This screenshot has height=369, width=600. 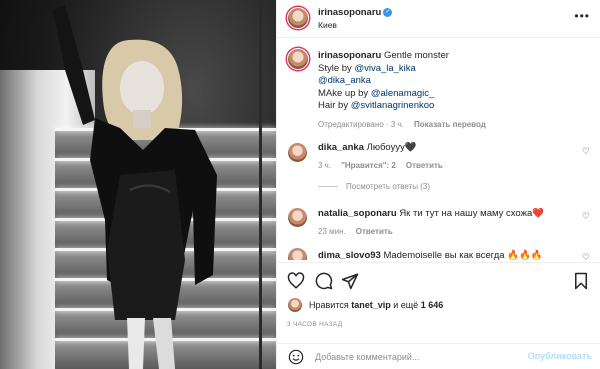 What do you see at coordinates (393, 105) in the screenshot?
I see `mention-link: @svitlanagrinenkoo` at bounding box center [393, 105].